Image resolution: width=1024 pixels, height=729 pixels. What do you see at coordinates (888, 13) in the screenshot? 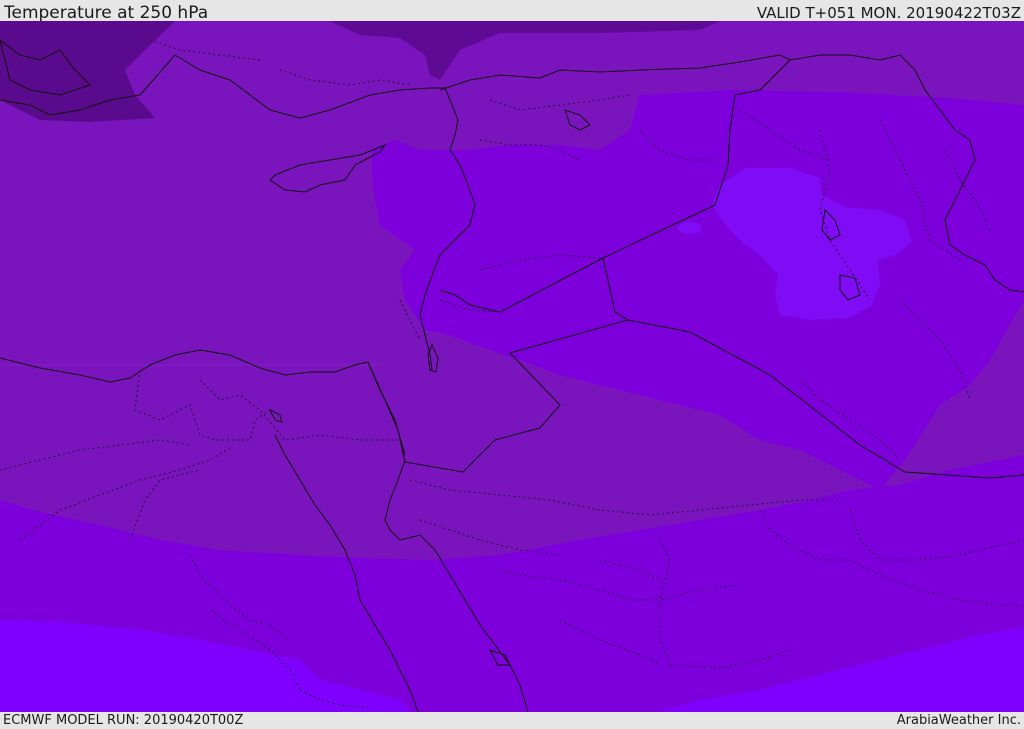
I see `valid-time: VALID T+051 MON. 20190422T03Z` at bounding box center [888, 13].